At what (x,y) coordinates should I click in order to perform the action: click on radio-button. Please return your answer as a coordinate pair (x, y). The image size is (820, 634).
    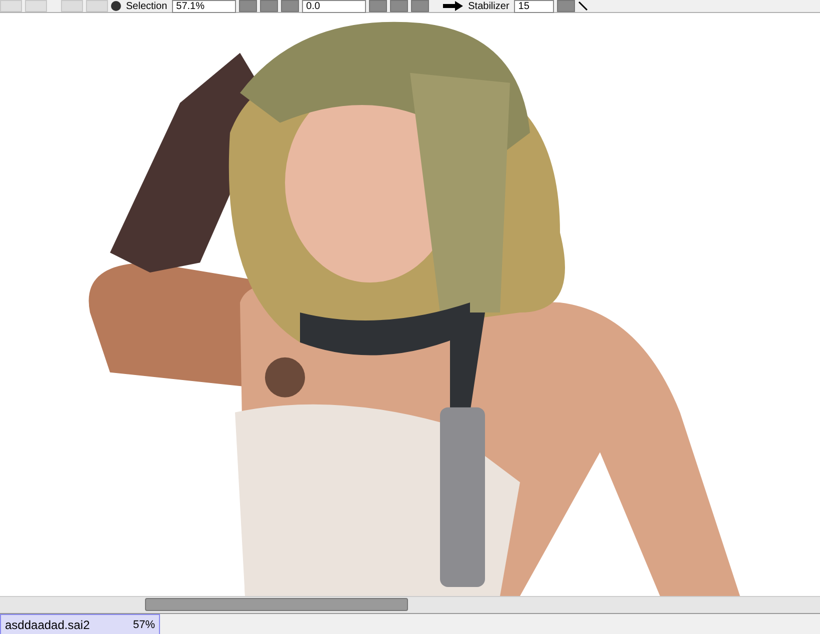
    Looking at the image, I should click on (116, 6).